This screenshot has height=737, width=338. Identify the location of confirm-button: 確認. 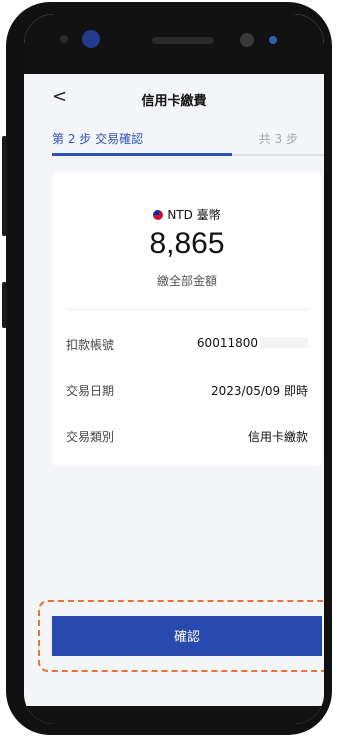
(187, 636).